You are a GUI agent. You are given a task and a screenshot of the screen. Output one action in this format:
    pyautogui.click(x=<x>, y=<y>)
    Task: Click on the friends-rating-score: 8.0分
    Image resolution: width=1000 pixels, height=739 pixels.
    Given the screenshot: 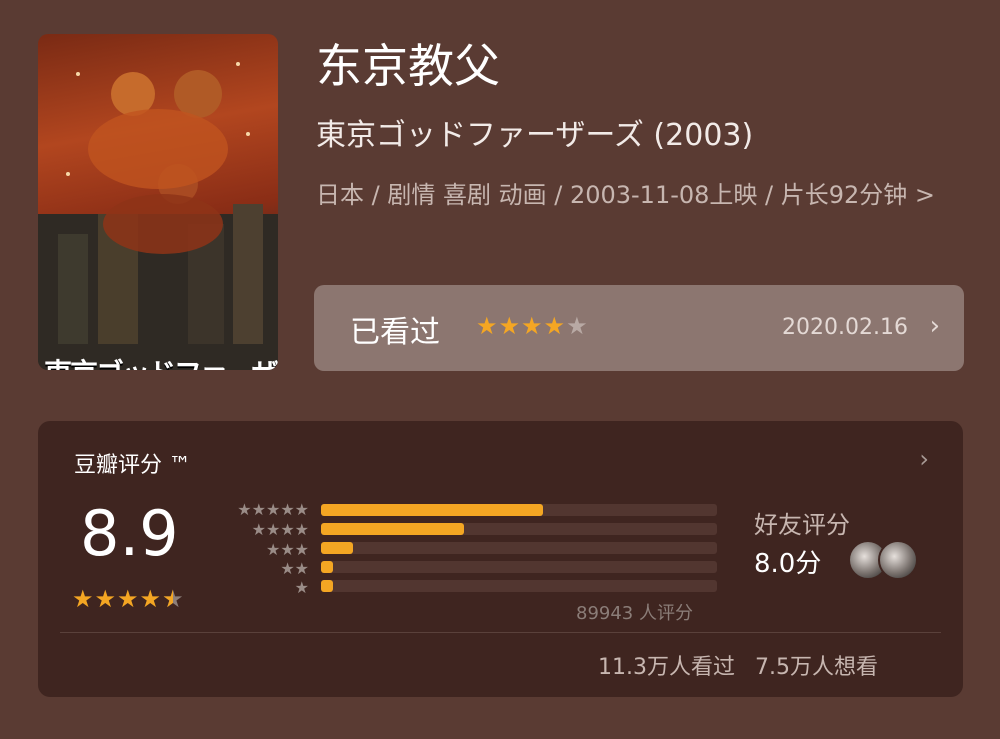 What is the action you would take?
    pyautogui.click(x=788, y=564)
    